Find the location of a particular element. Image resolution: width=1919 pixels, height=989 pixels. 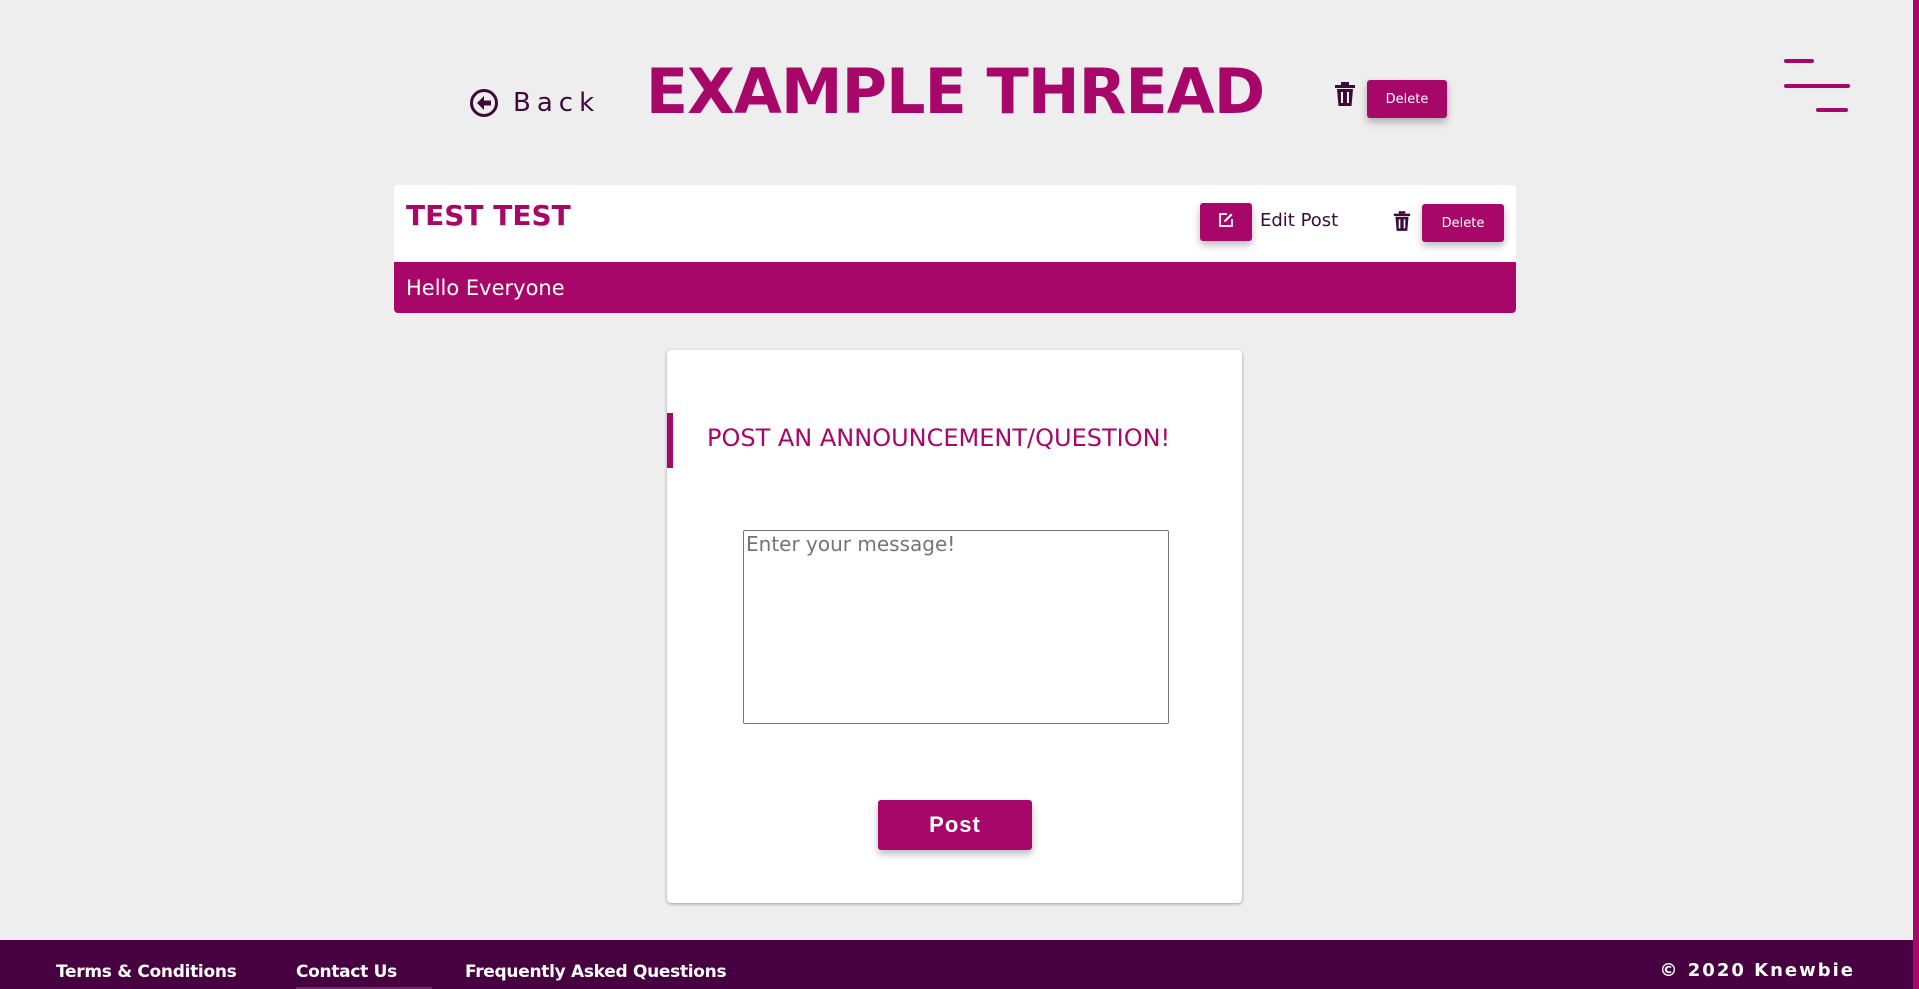

back-label: Back is located at coordinates (557, 103).